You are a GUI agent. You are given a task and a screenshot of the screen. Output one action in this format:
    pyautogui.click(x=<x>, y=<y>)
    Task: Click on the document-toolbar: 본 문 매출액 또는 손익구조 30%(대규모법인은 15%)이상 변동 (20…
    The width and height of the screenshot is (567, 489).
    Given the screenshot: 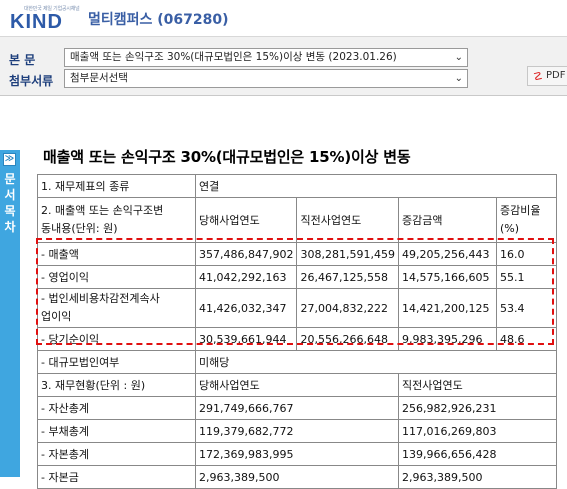 What is the action you would take?
    pyautogui.click(x=283, y=66)
    